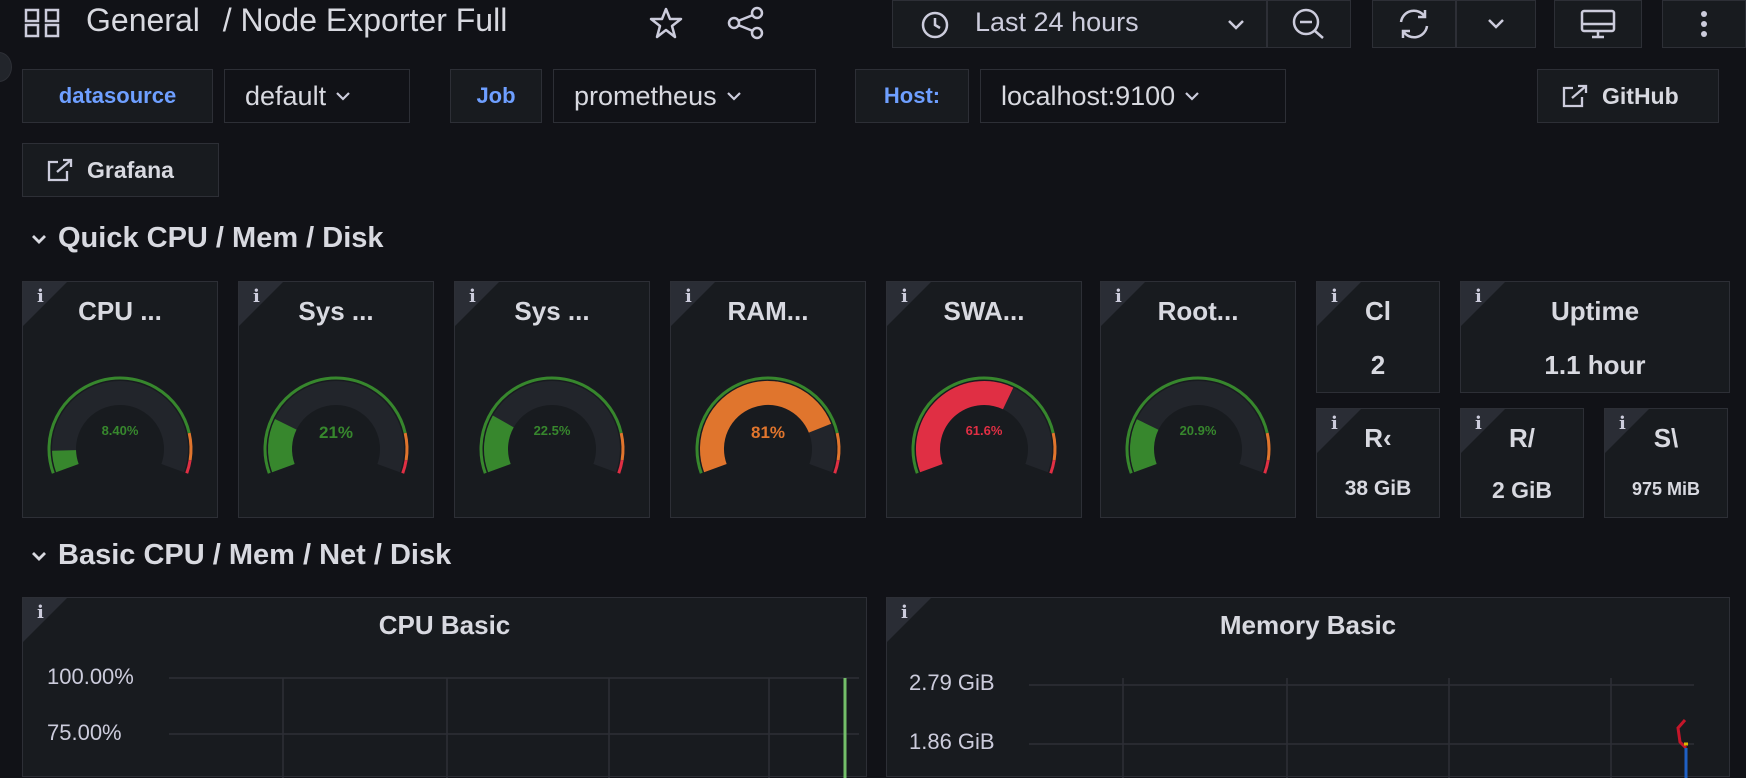 The image size is (1746, 778). I want to click on stat-panel-swap-total: i S\ 975 MiB, so click(1666, 463).